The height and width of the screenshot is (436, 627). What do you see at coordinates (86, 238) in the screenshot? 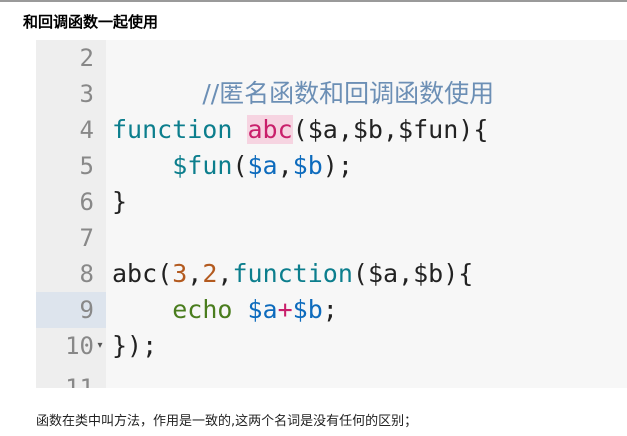
I see `line-number: 7` at bounding box center [86, 238].